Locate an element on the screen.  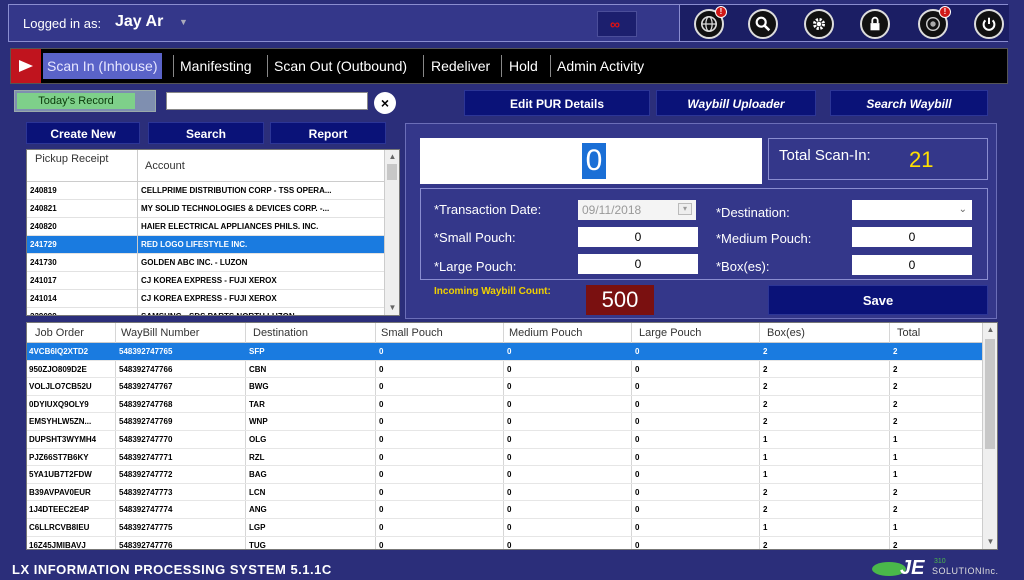
large-pouch-field: 0 is located at coordinates (638, 264).